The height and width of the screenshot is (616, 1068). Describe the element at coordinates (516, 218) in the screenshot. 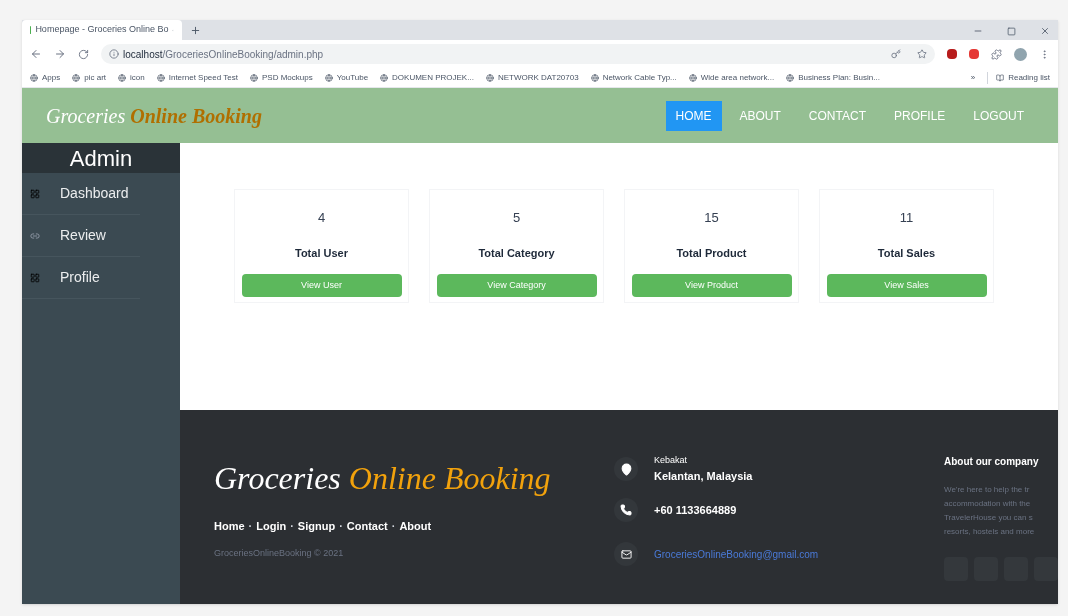

I see `stat-count: 5` at that location.